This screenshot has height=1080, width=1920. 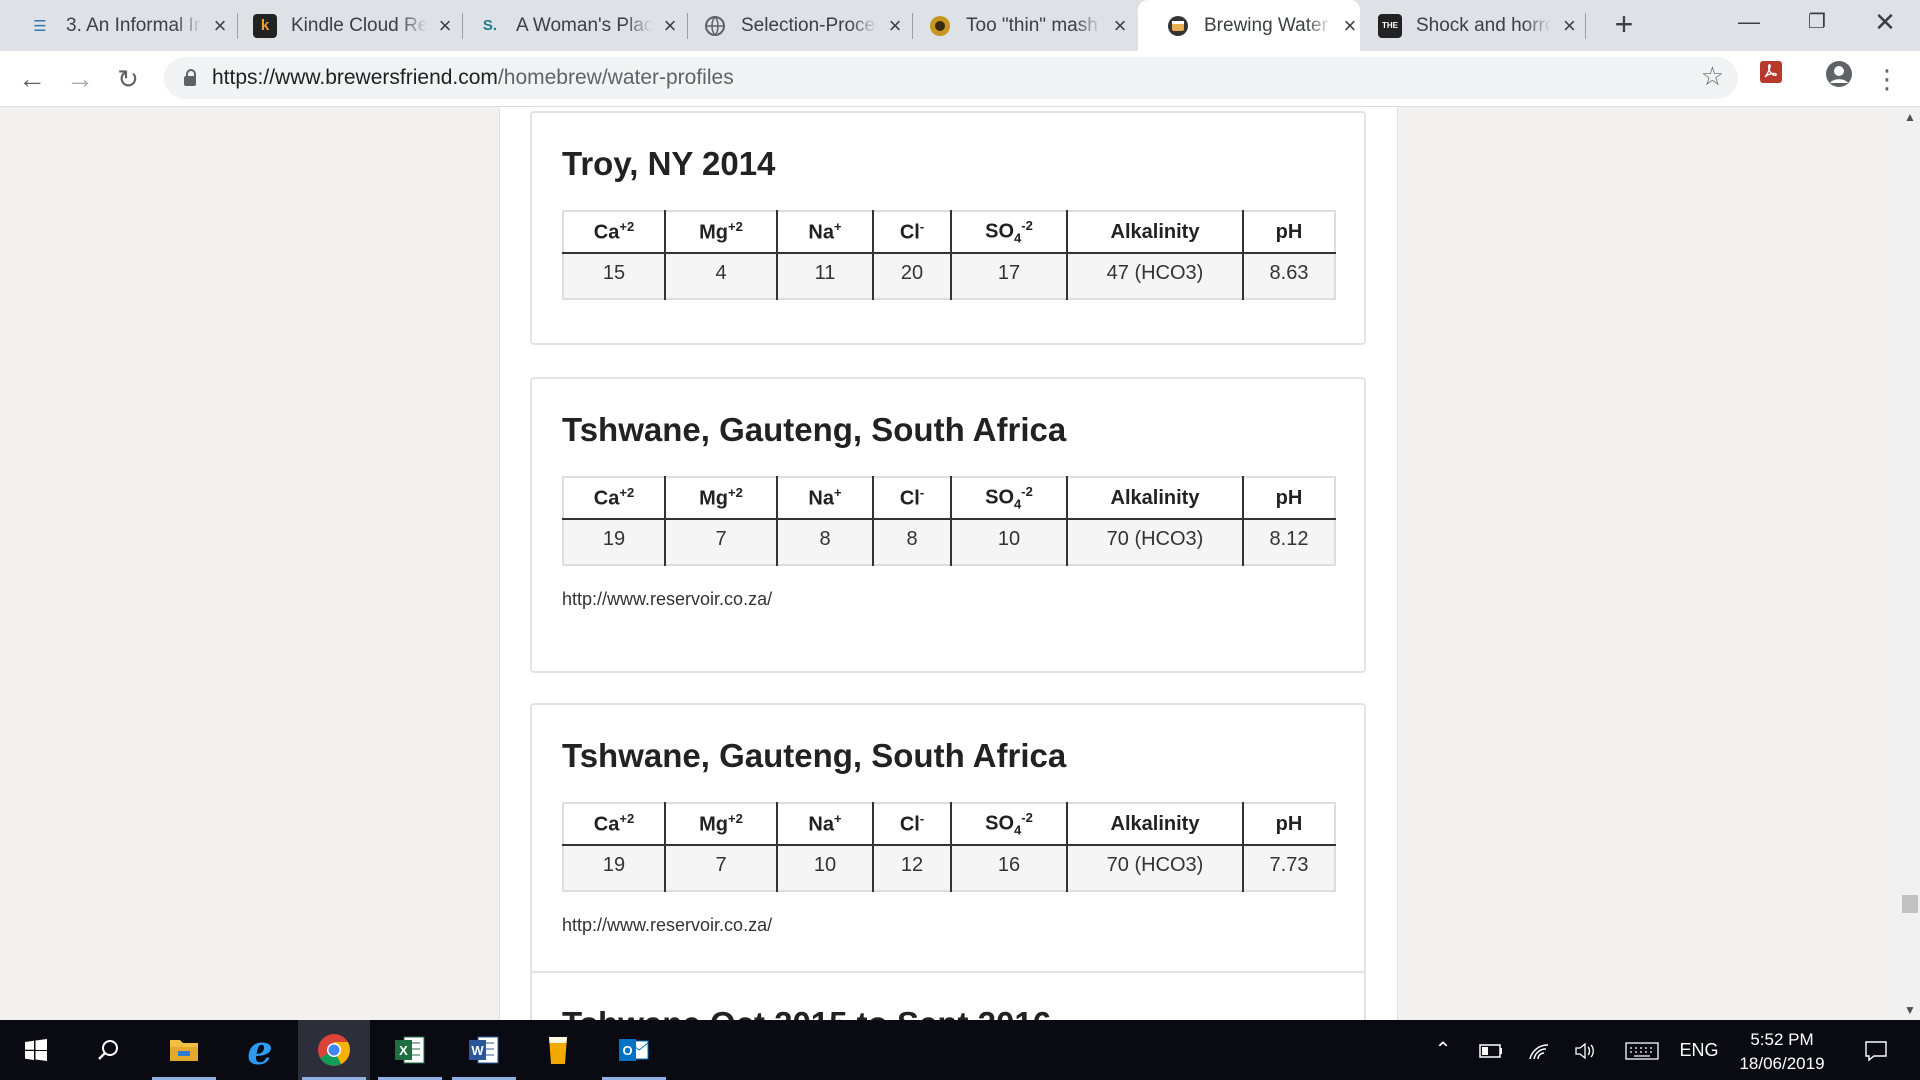 I want to click on clock: 5:52 PM 18/06/2019, so click(x=1782, y=1052).